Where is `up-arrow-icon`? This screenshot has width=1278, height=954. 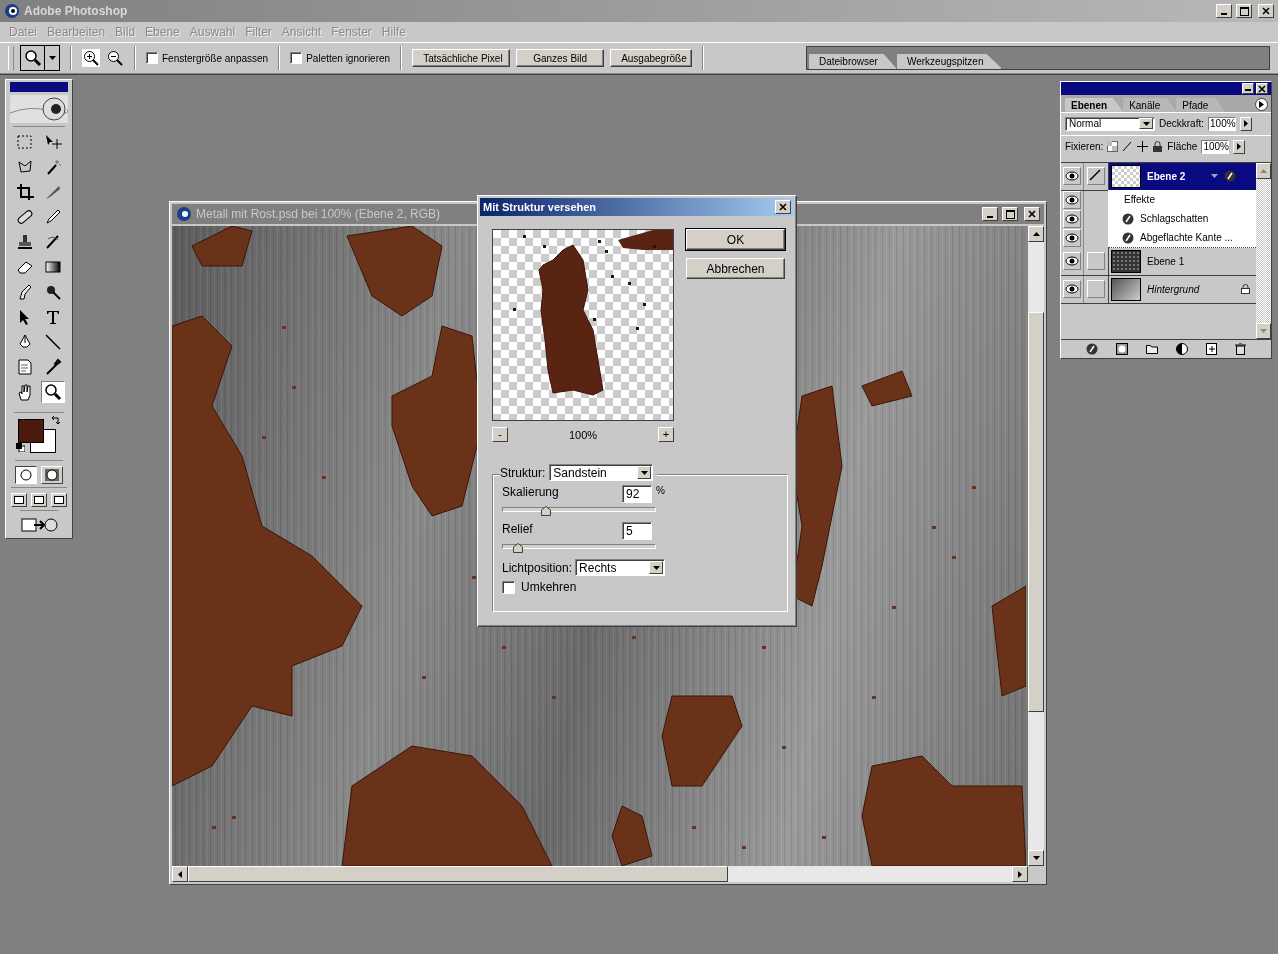
up-arrow-icon is located at coordinates (1263, 170).